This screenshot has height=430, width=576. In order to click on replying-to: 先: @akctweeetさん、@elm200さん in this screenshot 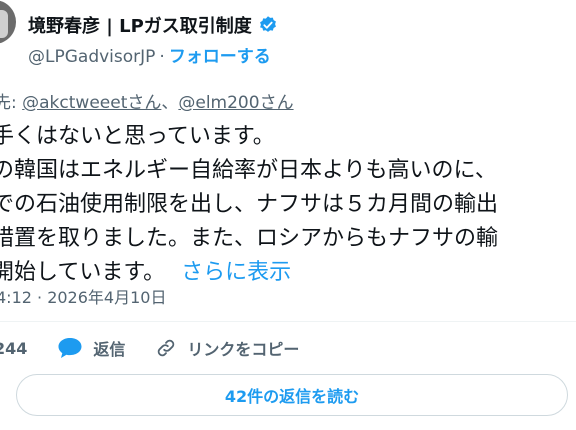, I will do `click(147, 100)`.